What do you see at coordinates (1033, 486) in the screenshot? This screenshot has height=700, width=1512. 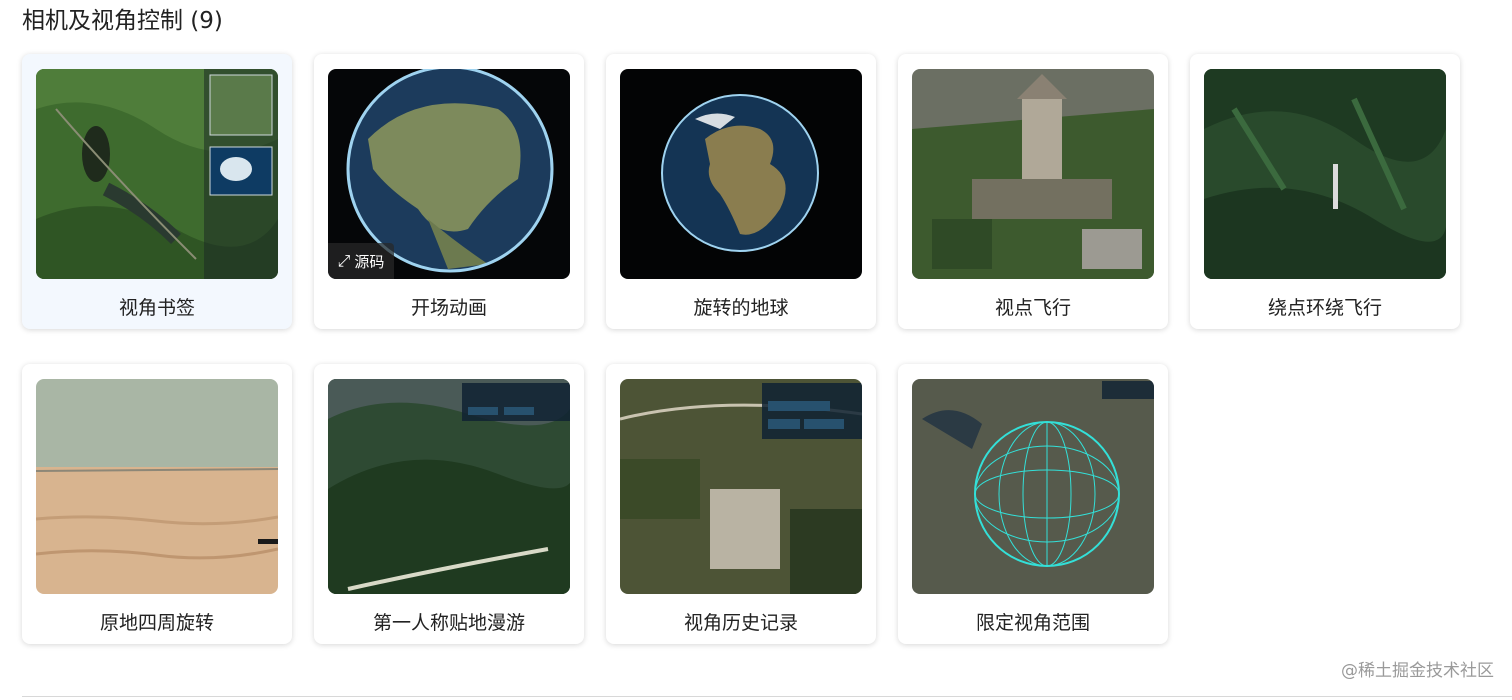 I see `example-thumbnail-limit-view-range` at bounding box center [1033, 486].